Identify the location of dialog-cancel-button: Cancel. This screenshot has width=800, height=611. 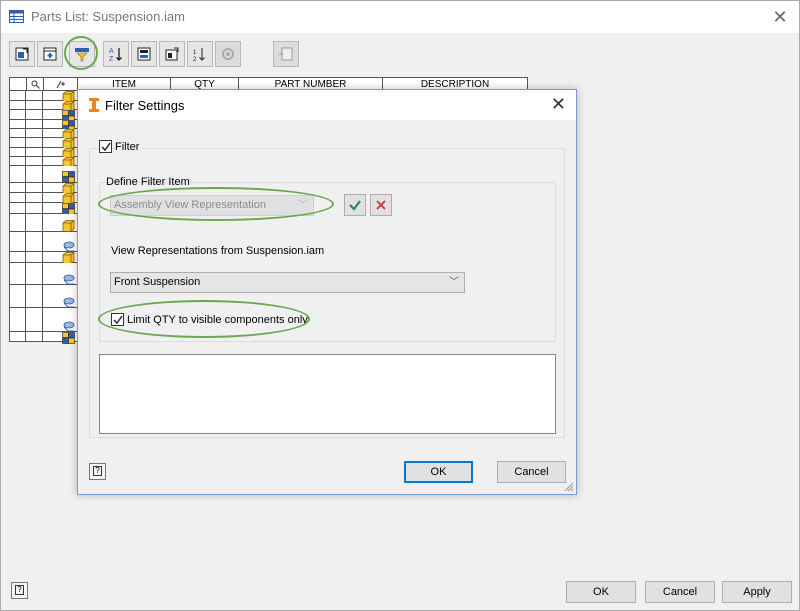
(531, 472).